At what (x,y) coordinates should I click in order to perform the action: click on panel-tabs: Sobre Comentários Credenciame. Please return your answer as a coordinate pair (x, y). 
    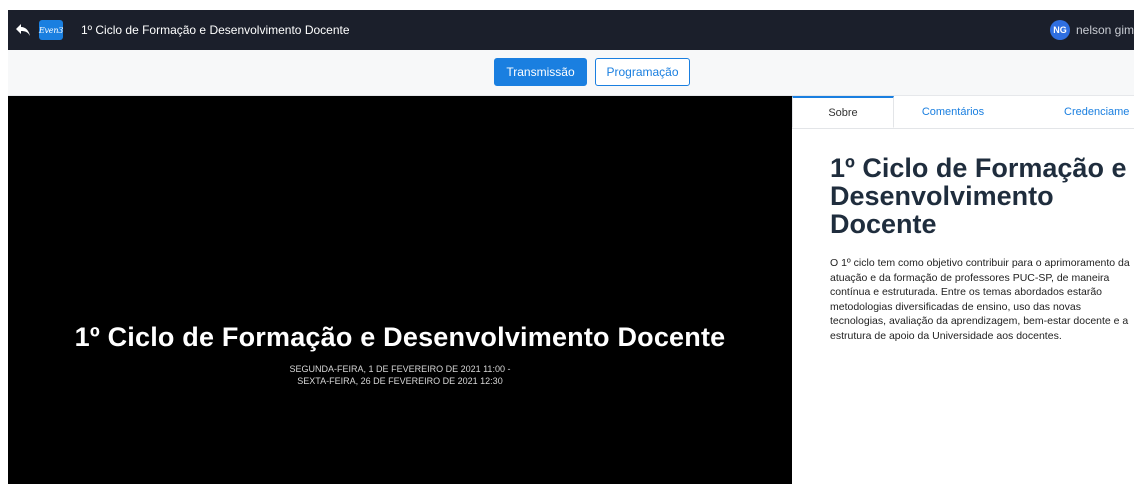
    Looking at the image, I should click on (963, 112).